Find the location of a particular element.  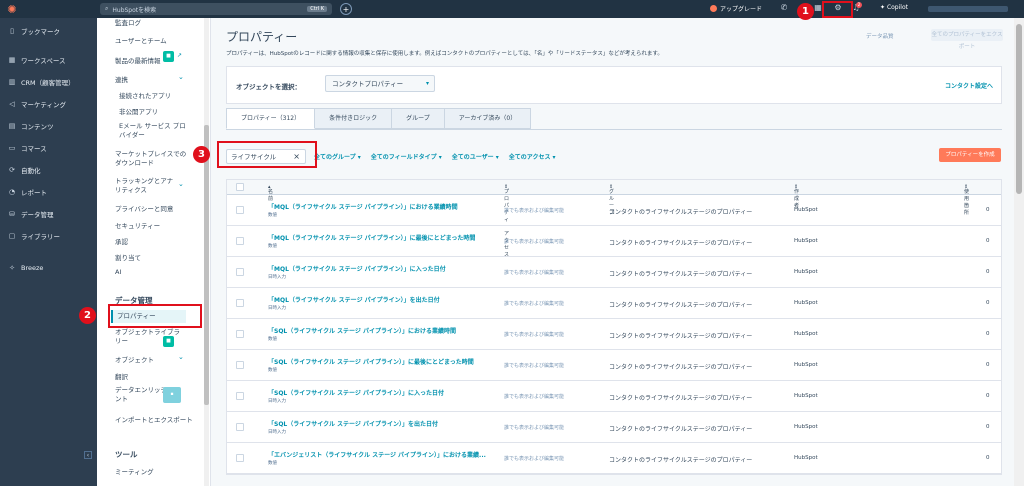

account-menu is located at coordinates (968, 9).